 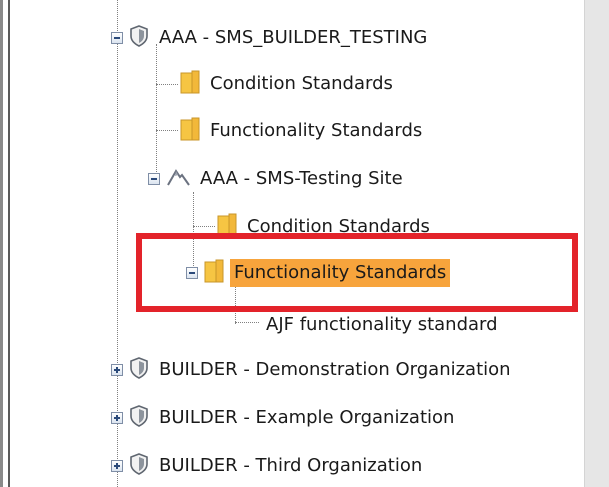 What do you see at coordinates (178, 179) in the screenshot?
I see `site-icon` at bounding box center [178, 179].